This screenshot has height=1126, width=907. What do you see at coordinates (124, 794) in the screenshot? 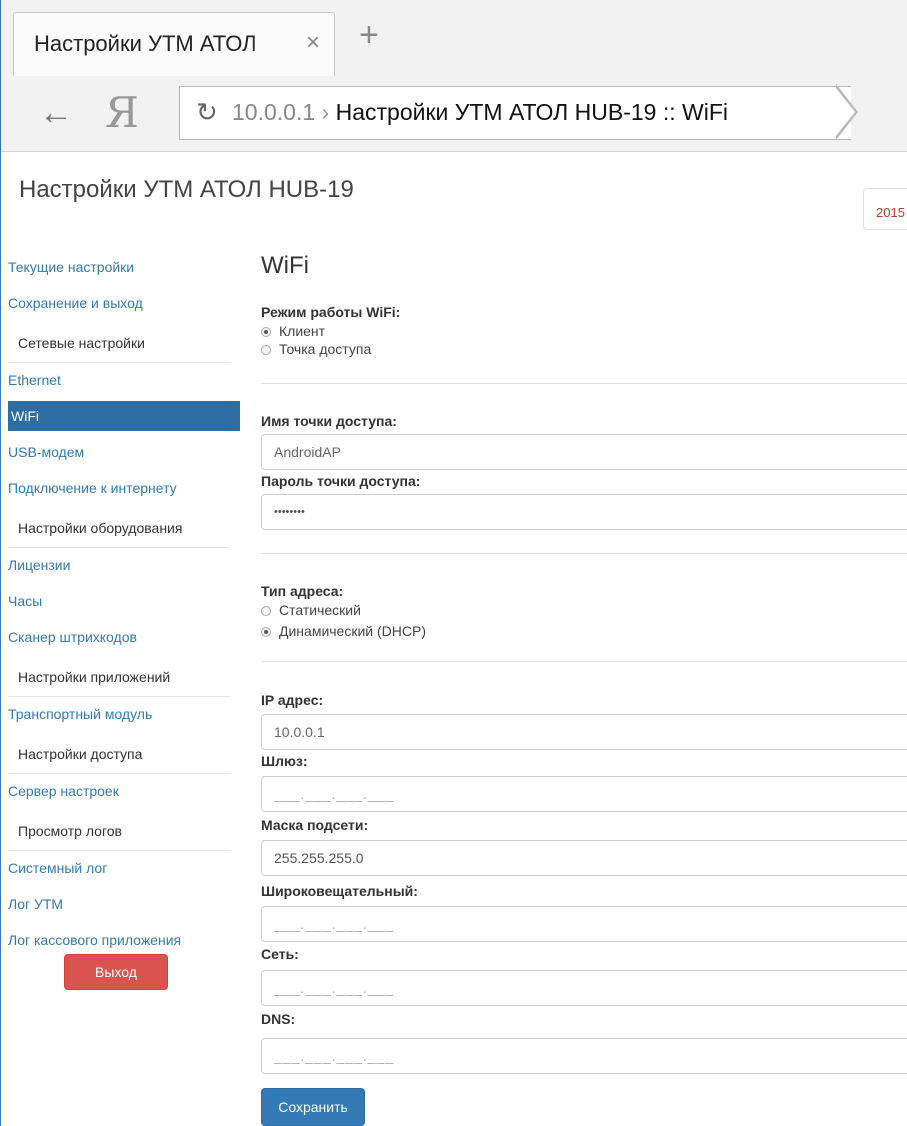
I see `sidebar-item-settings-server: Сервер настроек` at bounding box center [124, 794].